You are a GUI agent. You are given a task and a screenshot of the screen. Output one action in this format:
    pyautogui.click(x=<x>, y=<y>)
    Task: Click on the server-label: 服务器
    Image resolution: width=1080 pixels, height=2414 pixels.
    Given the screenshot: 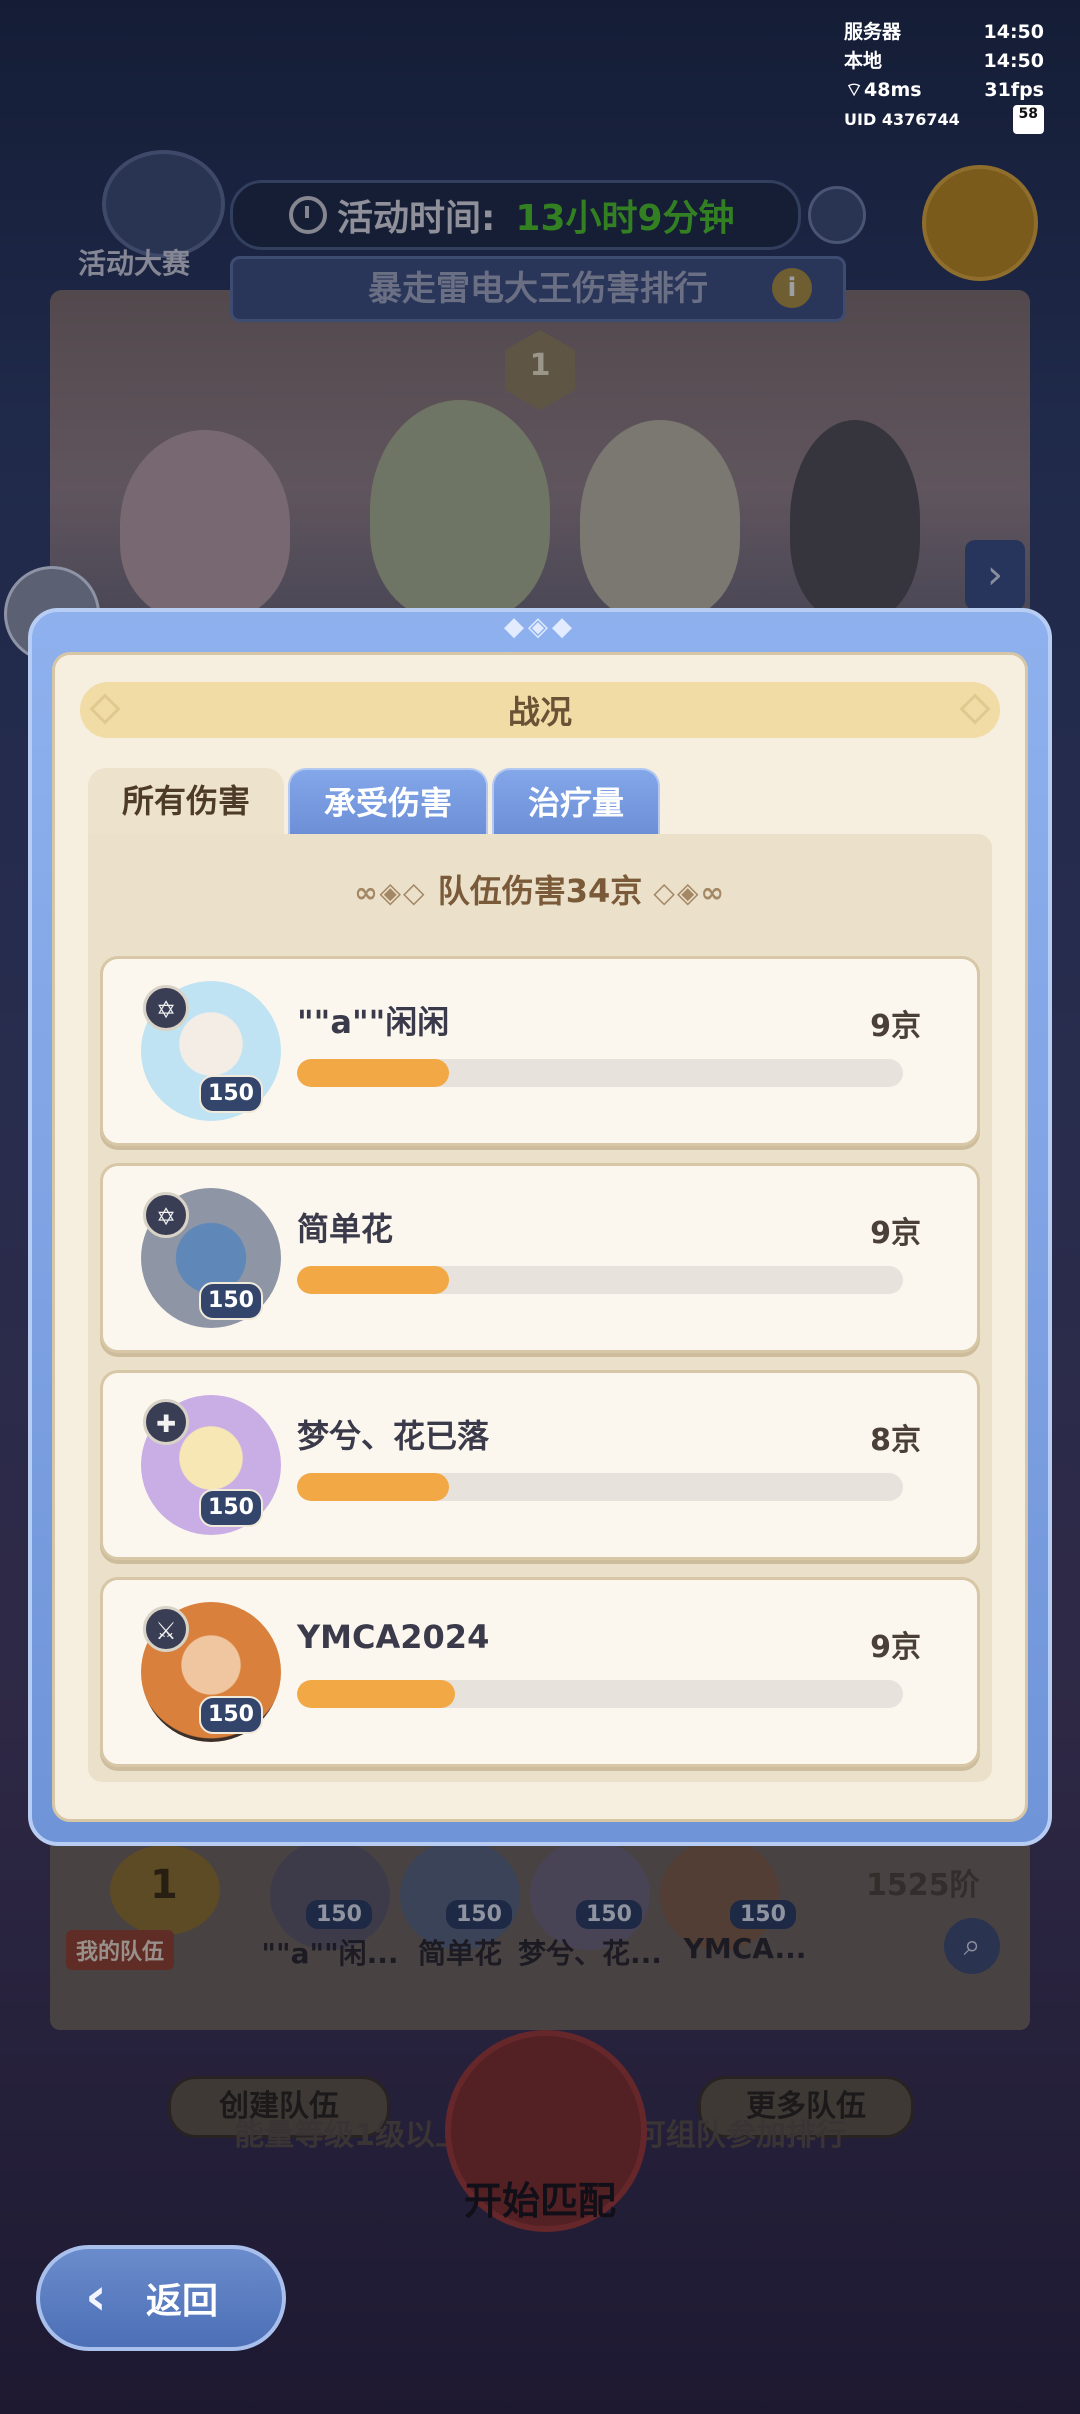 What is the action you would take?
    pyautogui.click(x=873, y=32)
    